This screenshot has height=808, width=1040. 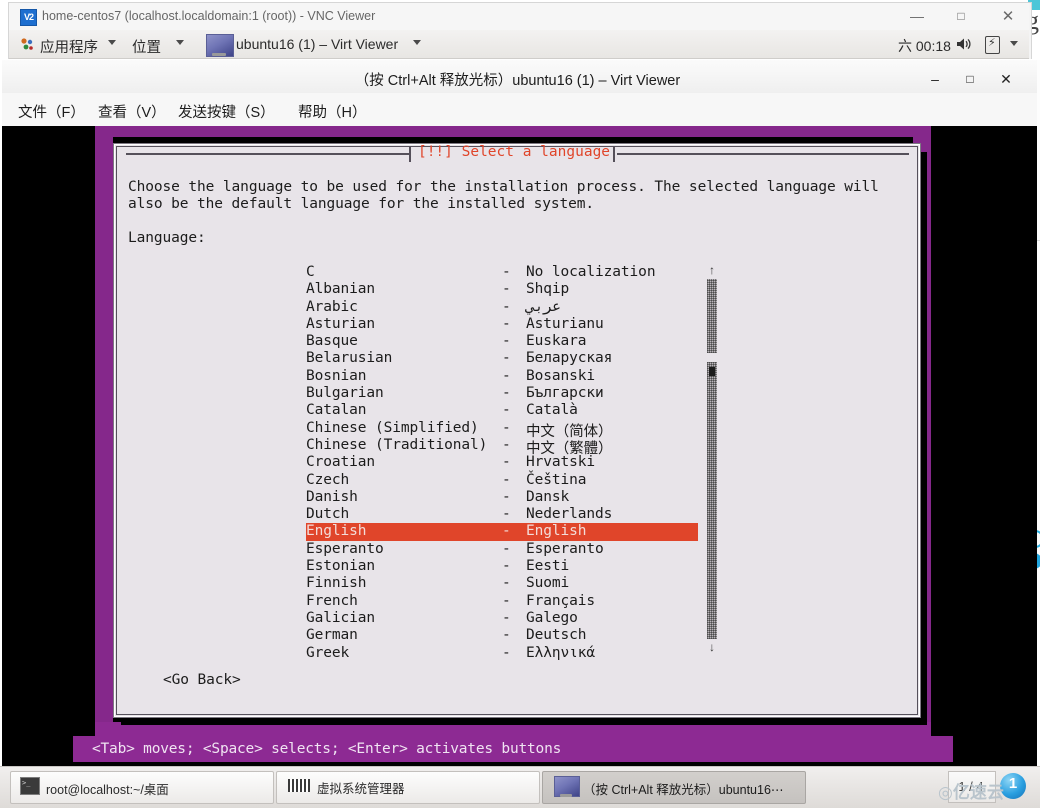 I want to click on virt-viewer-close-button: ✕, so click(x=1006, y=79).